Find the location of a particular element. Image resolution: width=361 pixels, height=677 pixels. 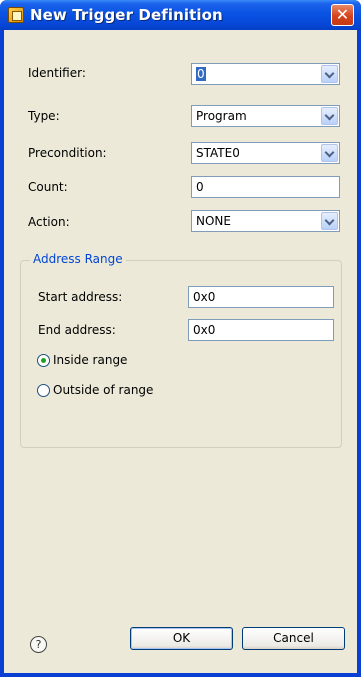

title-bar: New Trigger Definition ✕ is located at coordinates (180, 15).